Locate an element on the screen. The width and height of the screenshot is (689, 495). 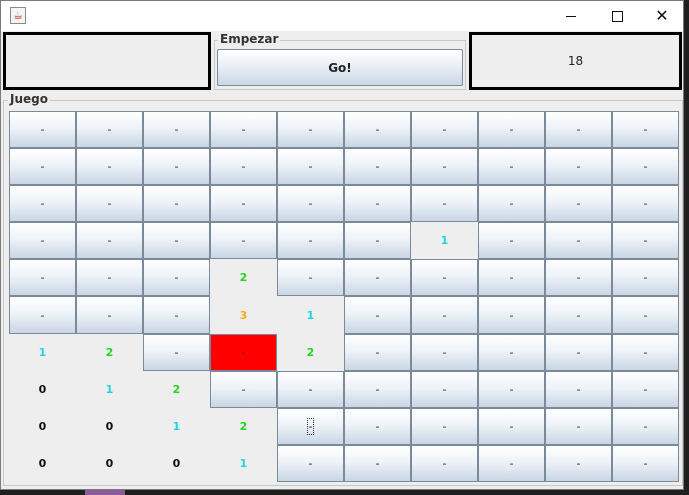
close-button: ✕ is located at coordinates (662, 16).